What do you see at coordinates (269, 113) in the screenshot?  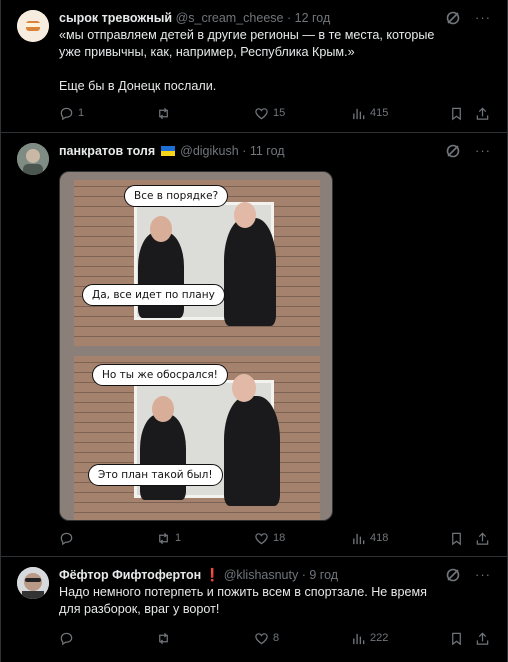 I see `like-button: 15` at bounding box center [269, 113].